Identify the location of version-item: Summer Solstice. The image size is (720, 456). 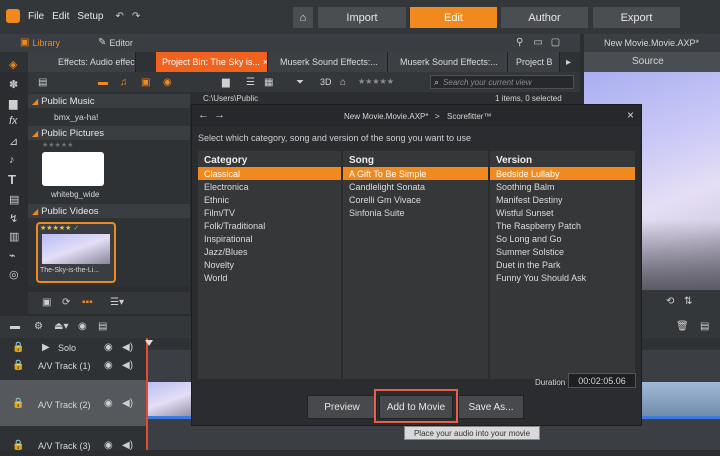
(562, 251).